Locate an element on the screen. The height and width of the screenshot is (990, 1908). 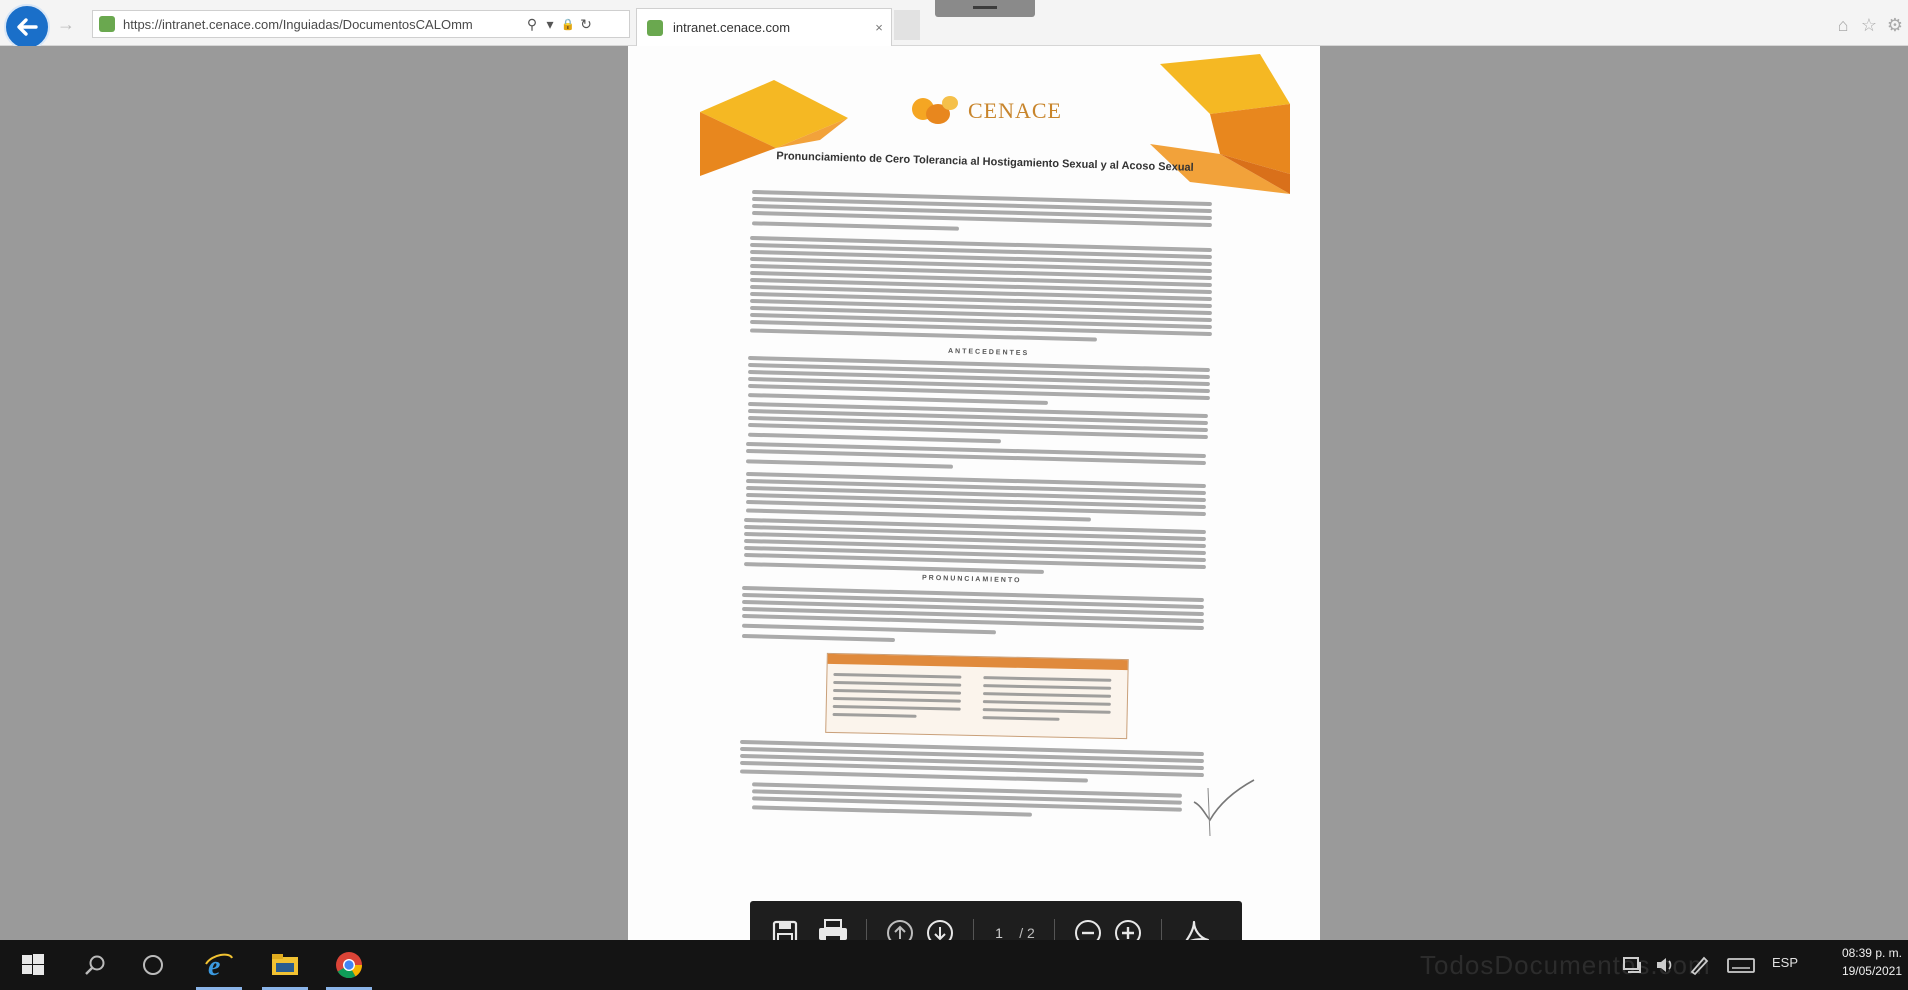
handle-grip-icon is located at coordinates (985, 7).